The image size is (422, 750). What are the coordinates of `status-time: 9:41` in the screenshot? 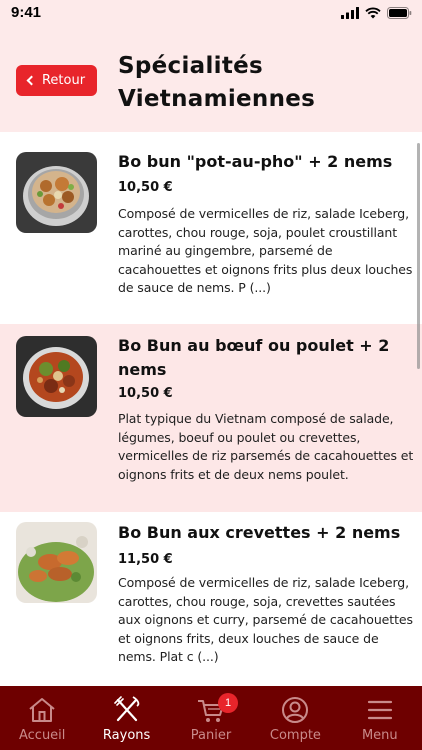 It's located at (26, 12).